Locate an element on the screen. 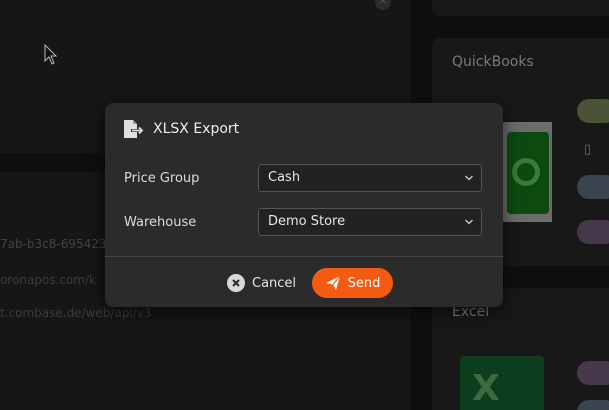 The image size is (609, 410). dialog-header: XLSX Export is located at coordinates (181, 129).